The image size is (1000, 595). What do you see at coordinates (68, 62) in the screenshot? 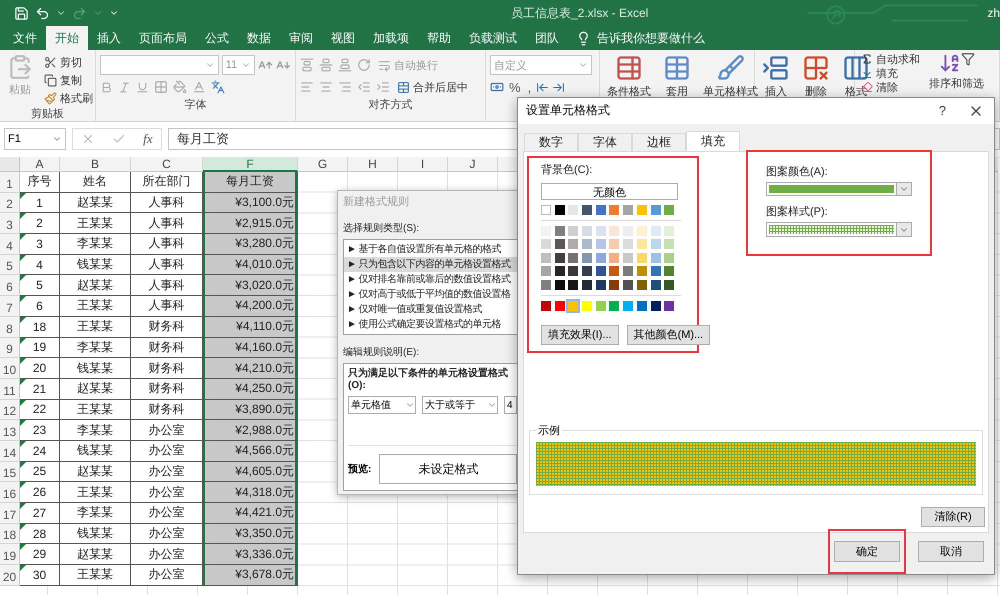
I see `cut-button: 剪切` at bounding box center [68, 62].